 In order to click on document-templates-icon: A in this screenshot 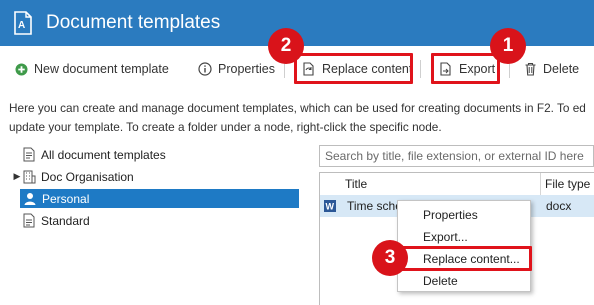, I will do `click(23, 23)`.